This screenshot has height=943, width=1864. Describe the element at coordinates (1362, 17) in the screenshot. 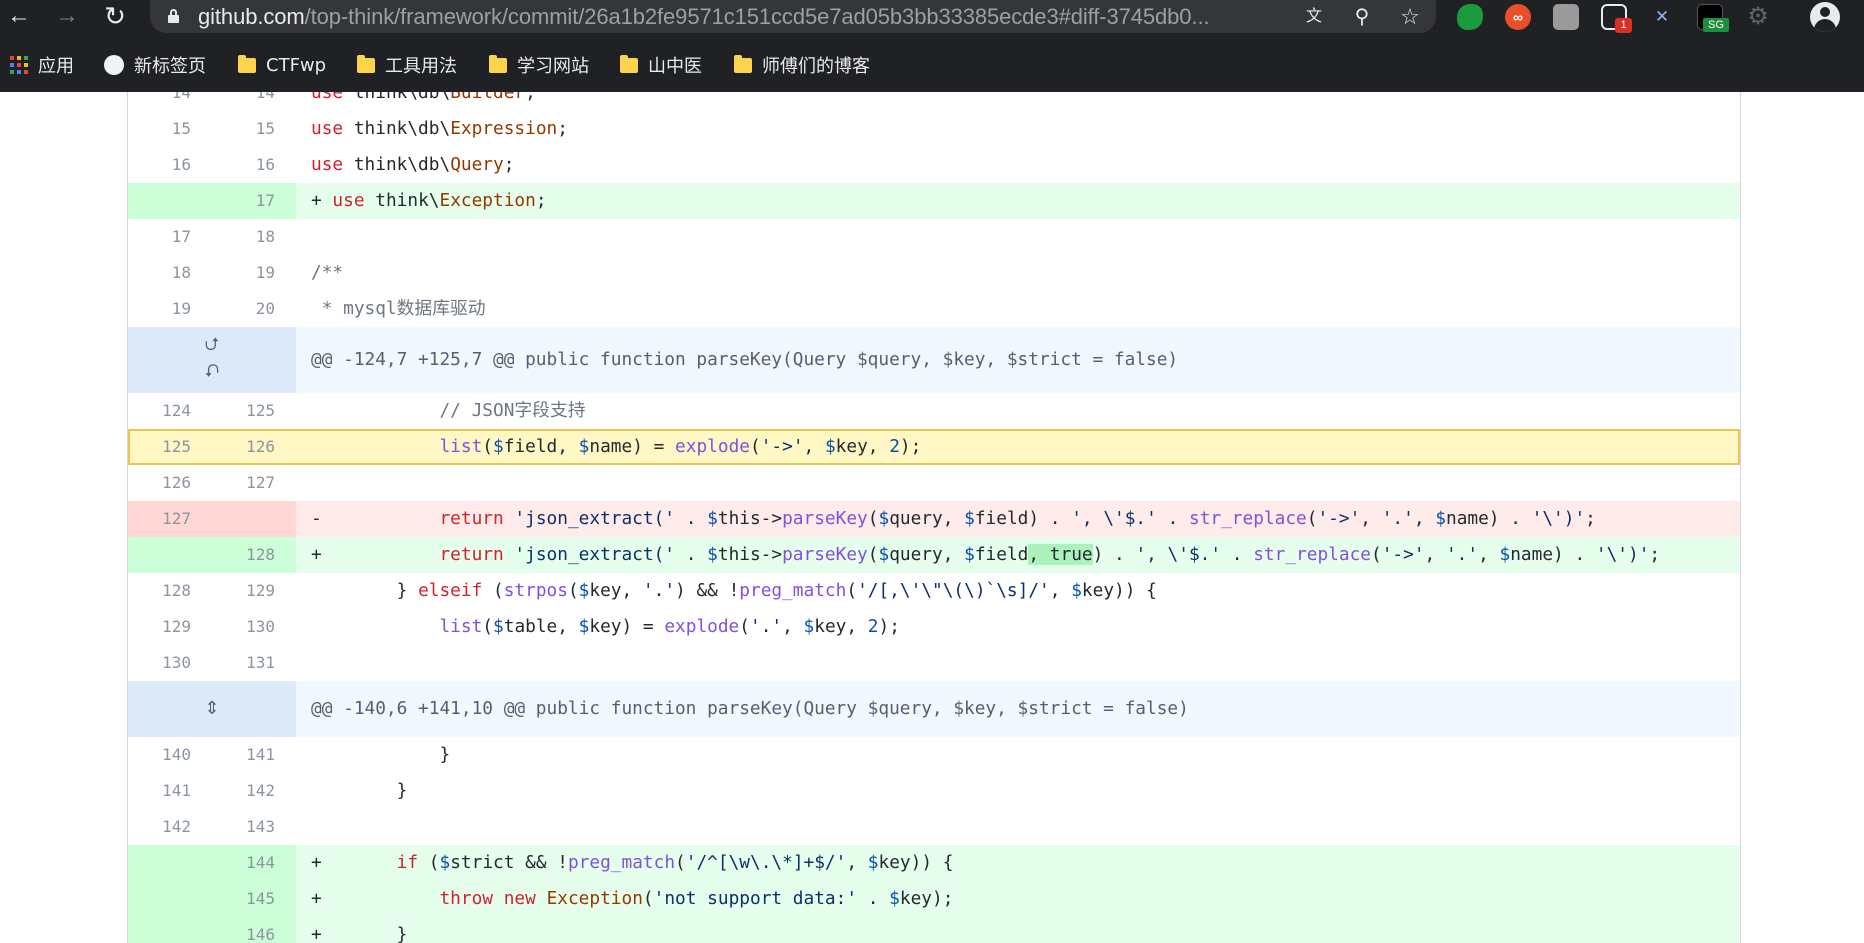

I see `zoom-icon: ⚲` at that location.